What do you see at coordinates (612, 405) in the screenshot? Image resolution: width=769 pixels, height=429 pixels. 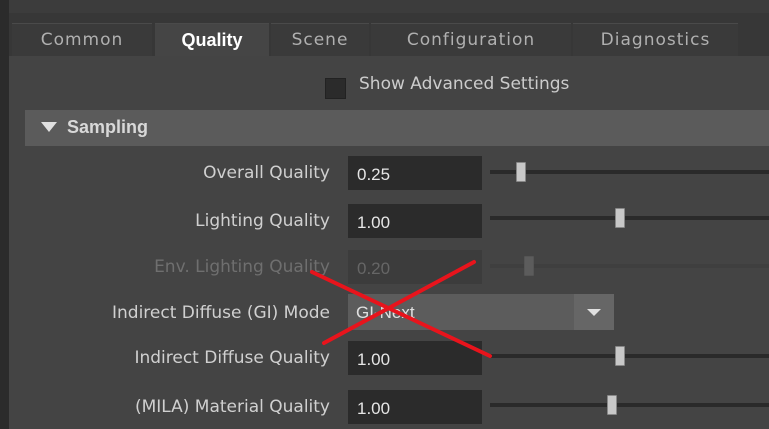 I see `mila-material-quality-slider-handle` at bounding box center [612, 405].